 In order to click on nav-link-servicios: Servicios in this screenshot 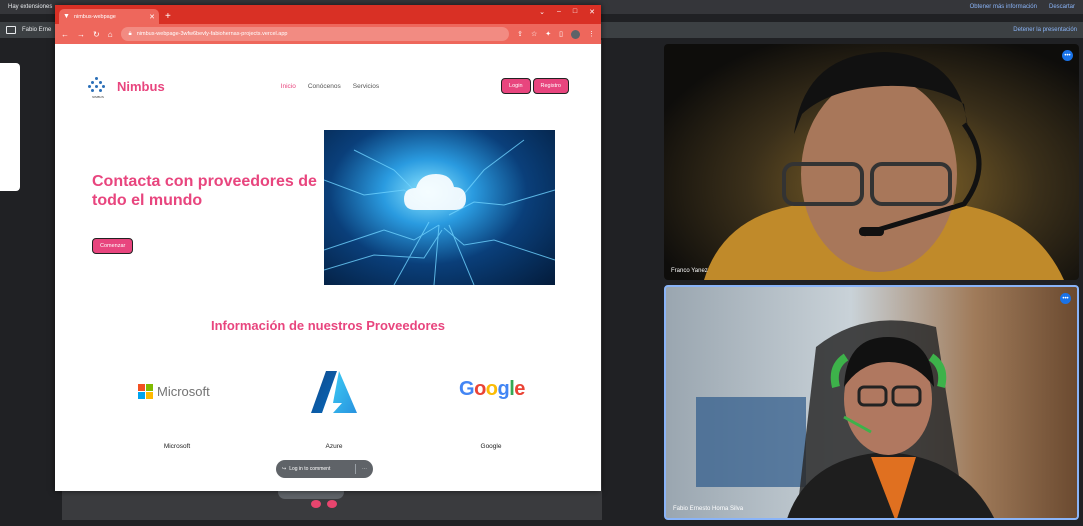, I will do `click(366, 86)`.